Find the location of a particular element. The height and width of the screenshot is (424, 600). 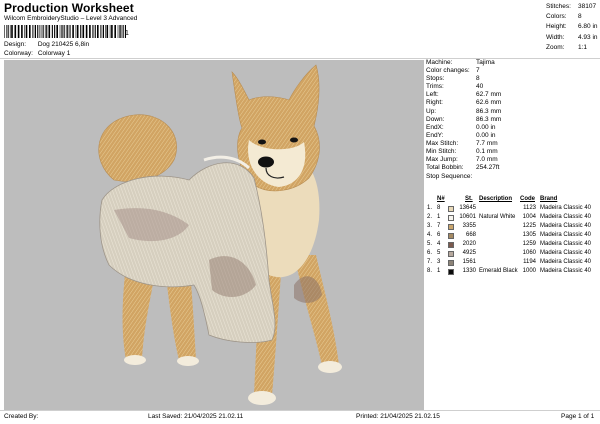

created-by: Created By: is located at coordinates (21, 416).